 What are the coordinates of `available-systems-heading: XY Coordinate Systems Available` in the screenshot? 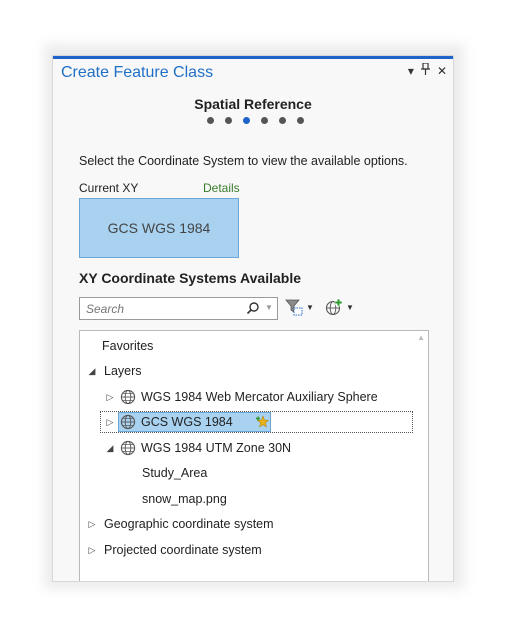 It's located at (190, 278).